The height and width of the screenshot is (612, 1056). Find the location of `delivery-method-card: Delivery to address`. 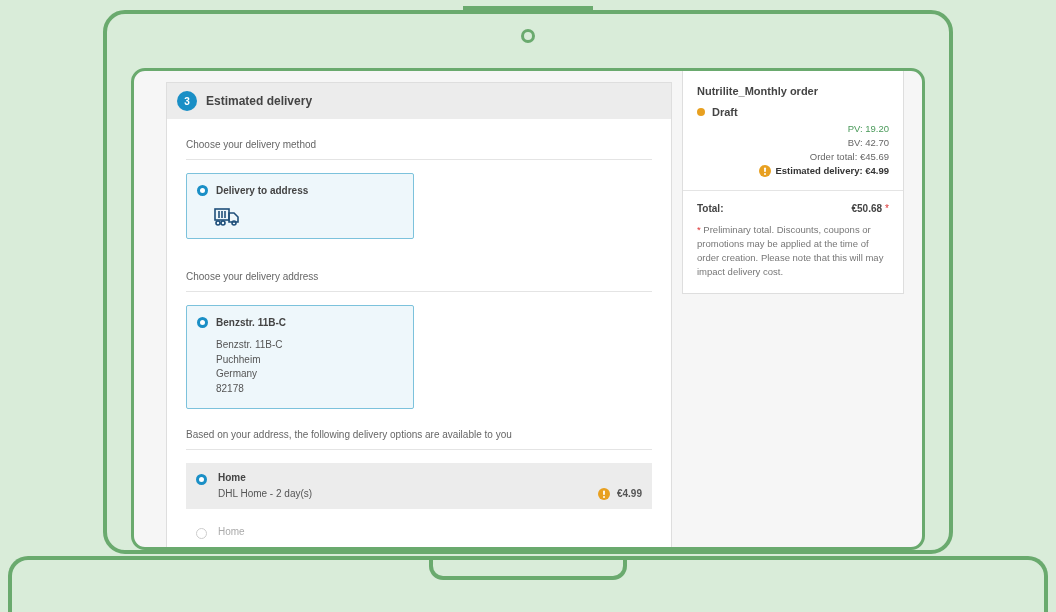

delivery-method-card: Delivery to address is located at coordinates (300, 206).